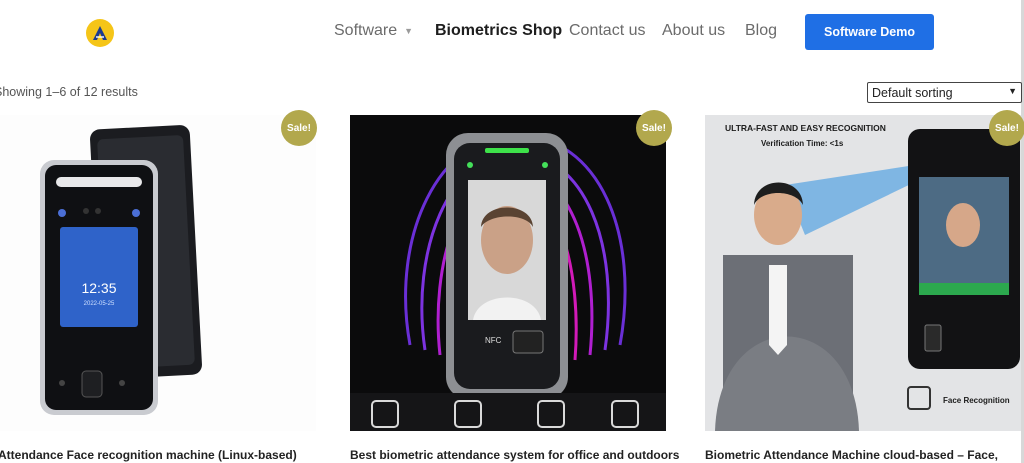 The width and height of the screenshot is (1024, 463). I want to click on nav-software: Software ▼, so click(373, 31).